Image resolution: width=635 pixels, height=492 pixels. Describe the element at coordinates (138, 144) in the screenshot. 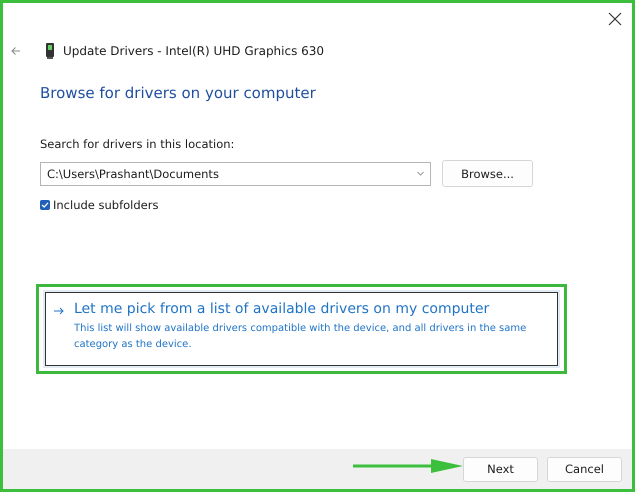

I see `field-label: Search for drivers in this location:` at that location.